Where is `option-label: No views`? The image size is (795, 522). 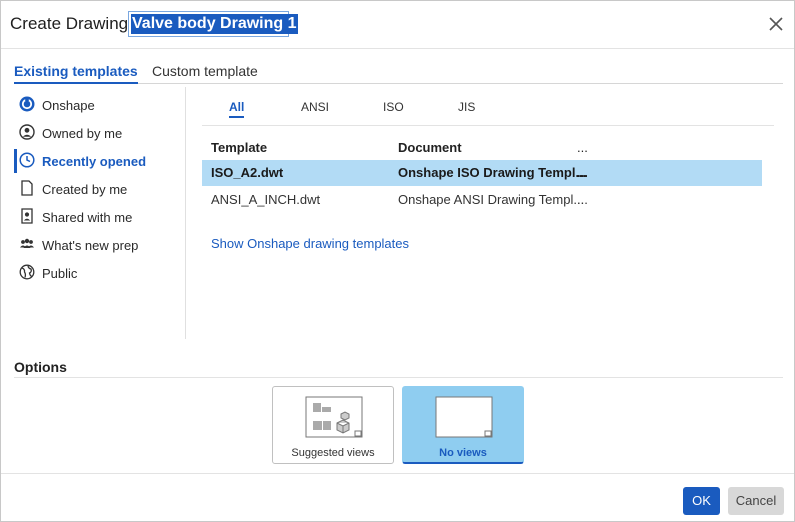
option-label: No views is located at coordinates (463, 453).